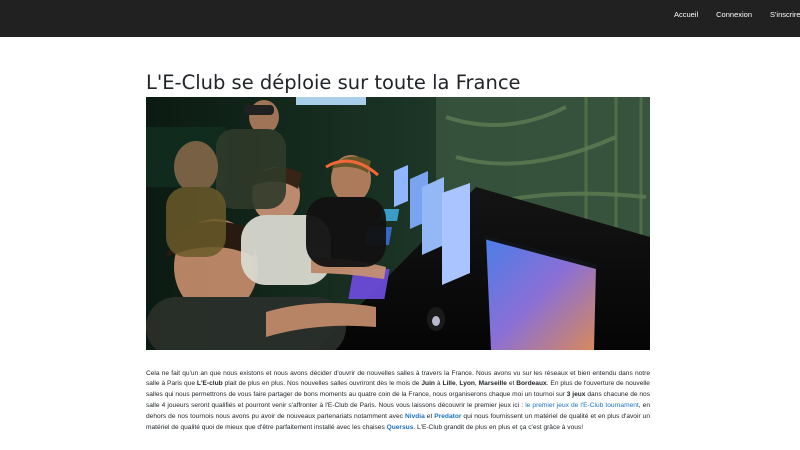 The height and width of the screenshot is (450, 800). What do you see at coordinates (400, 427) in the screenshot?
I see `quersus-link: Quersus` at bounding box center [400, 427].